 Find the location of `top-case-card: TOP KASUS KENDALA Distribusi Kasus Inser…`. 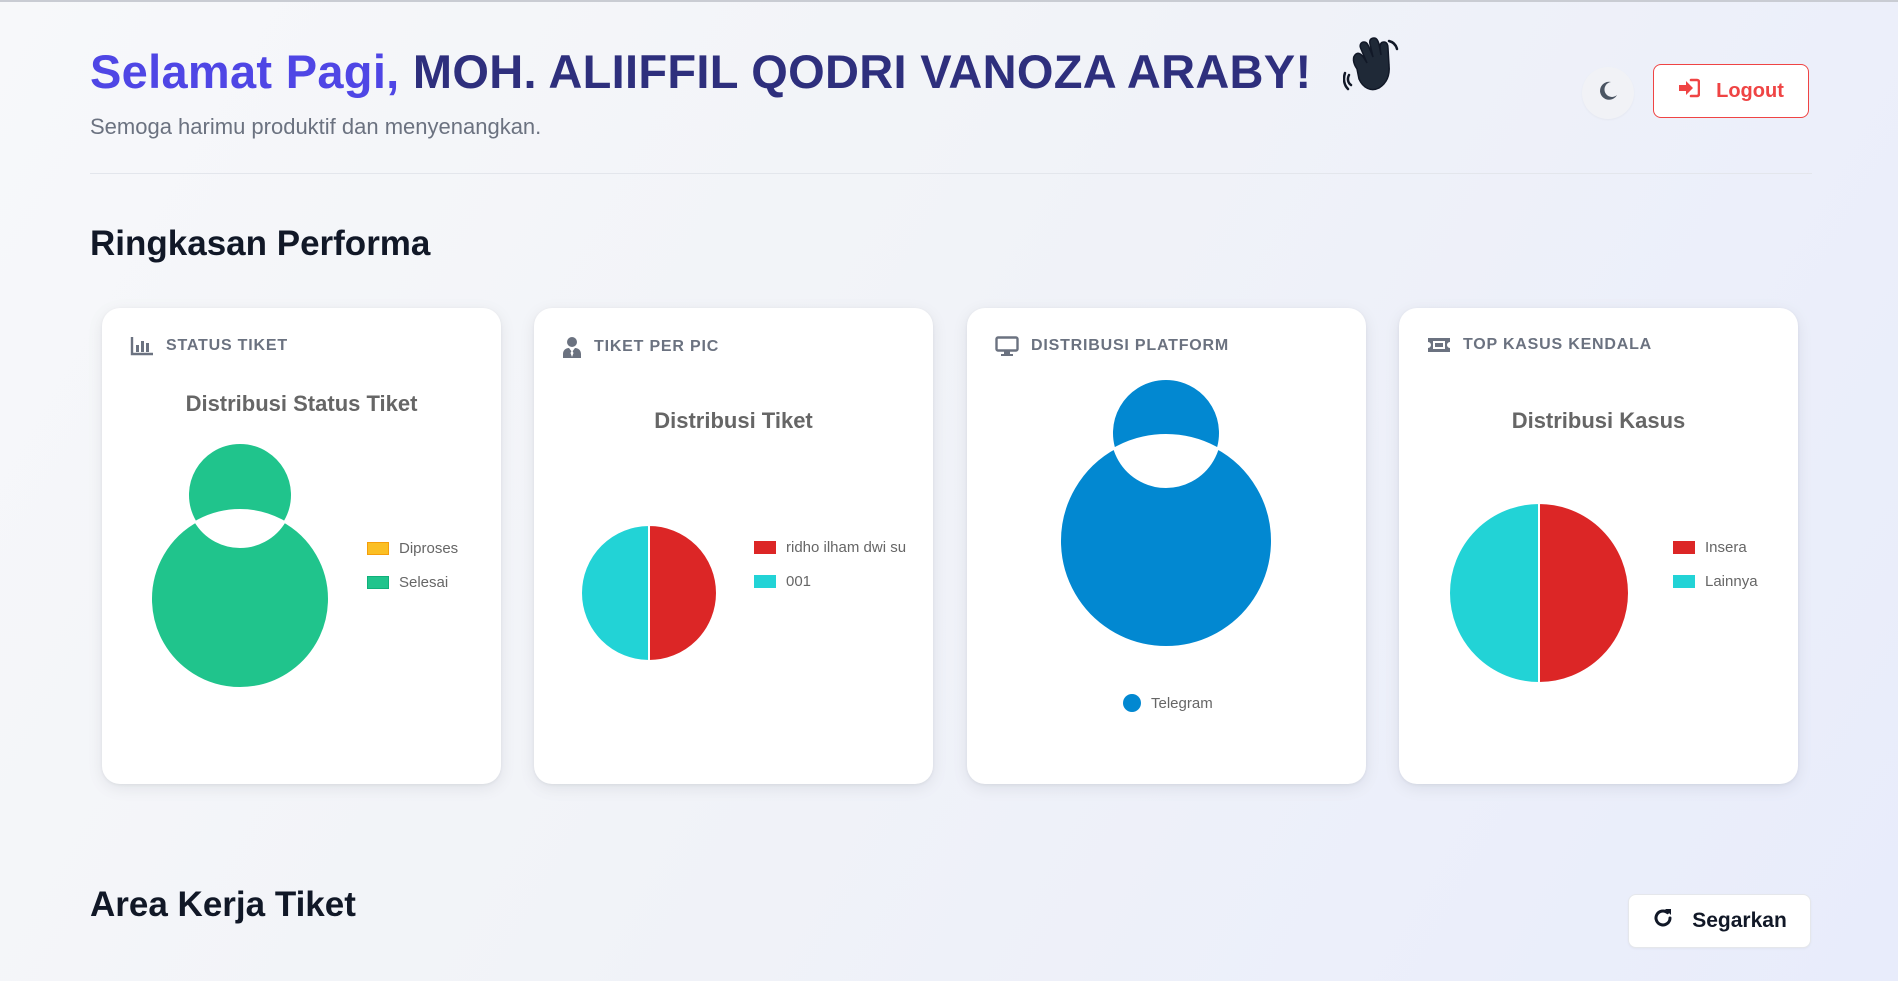

top-case-card: TOP KASUS KENDALA Distribusi Kasus Inser… is located at coordinates (1598, 546).